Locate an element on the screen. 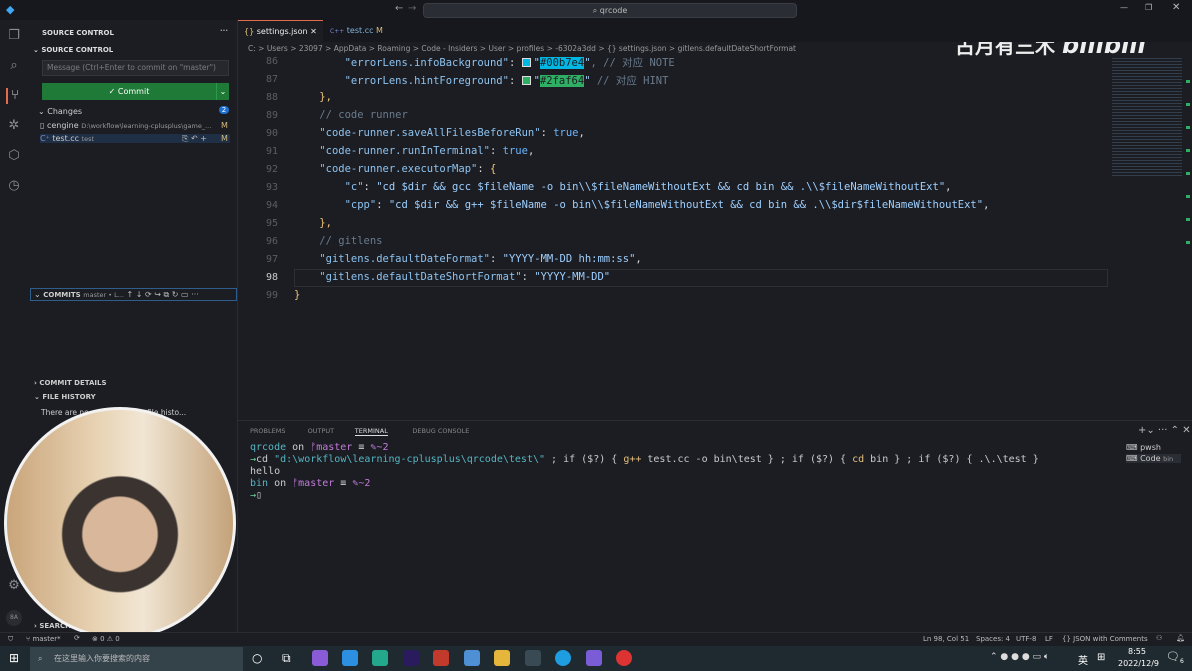  branch-name: master* is located at coordinates (46, 639).